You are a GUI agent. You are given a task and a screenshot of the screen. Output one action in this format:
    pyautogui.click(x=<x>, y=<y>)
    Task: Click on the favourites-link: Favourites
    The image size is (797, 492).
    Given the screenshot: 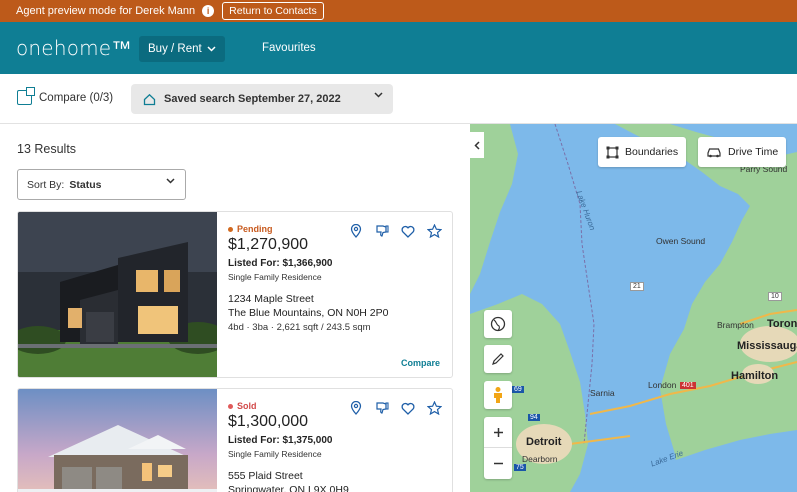 What is the action you would take?
    pyautogui.click(x=289, y=48)
    